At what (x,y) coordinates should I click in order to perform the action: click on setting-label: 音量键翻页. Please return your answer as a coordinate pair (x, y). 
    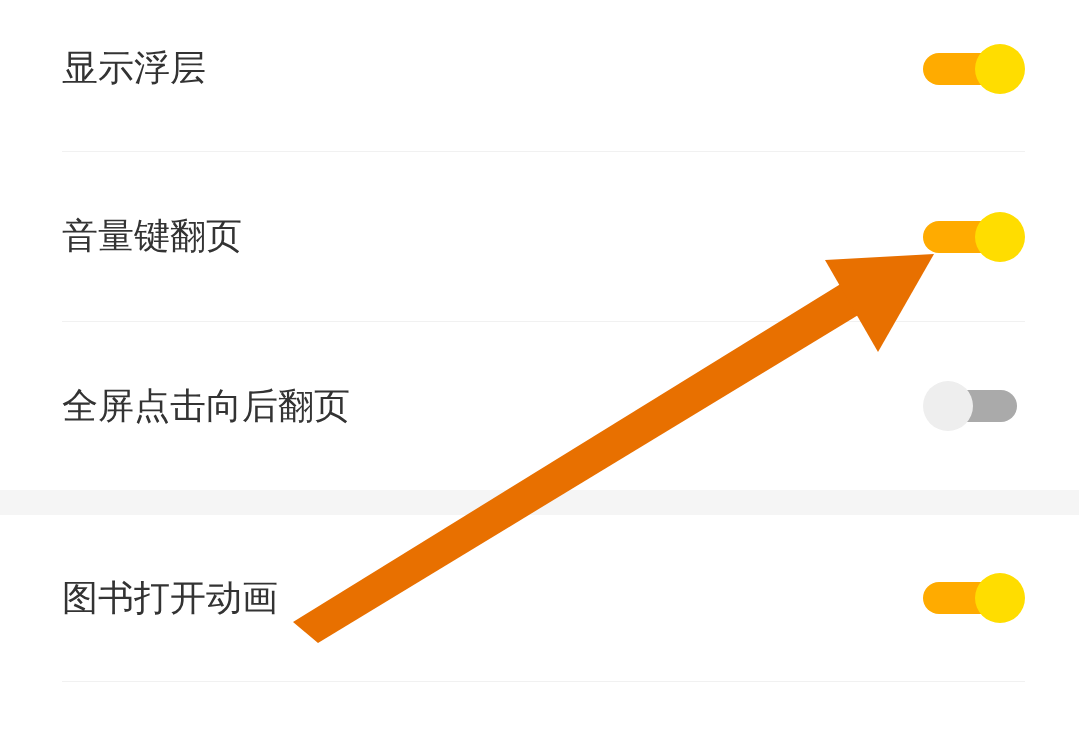
    Looking at the image, I should click on (152, 236).